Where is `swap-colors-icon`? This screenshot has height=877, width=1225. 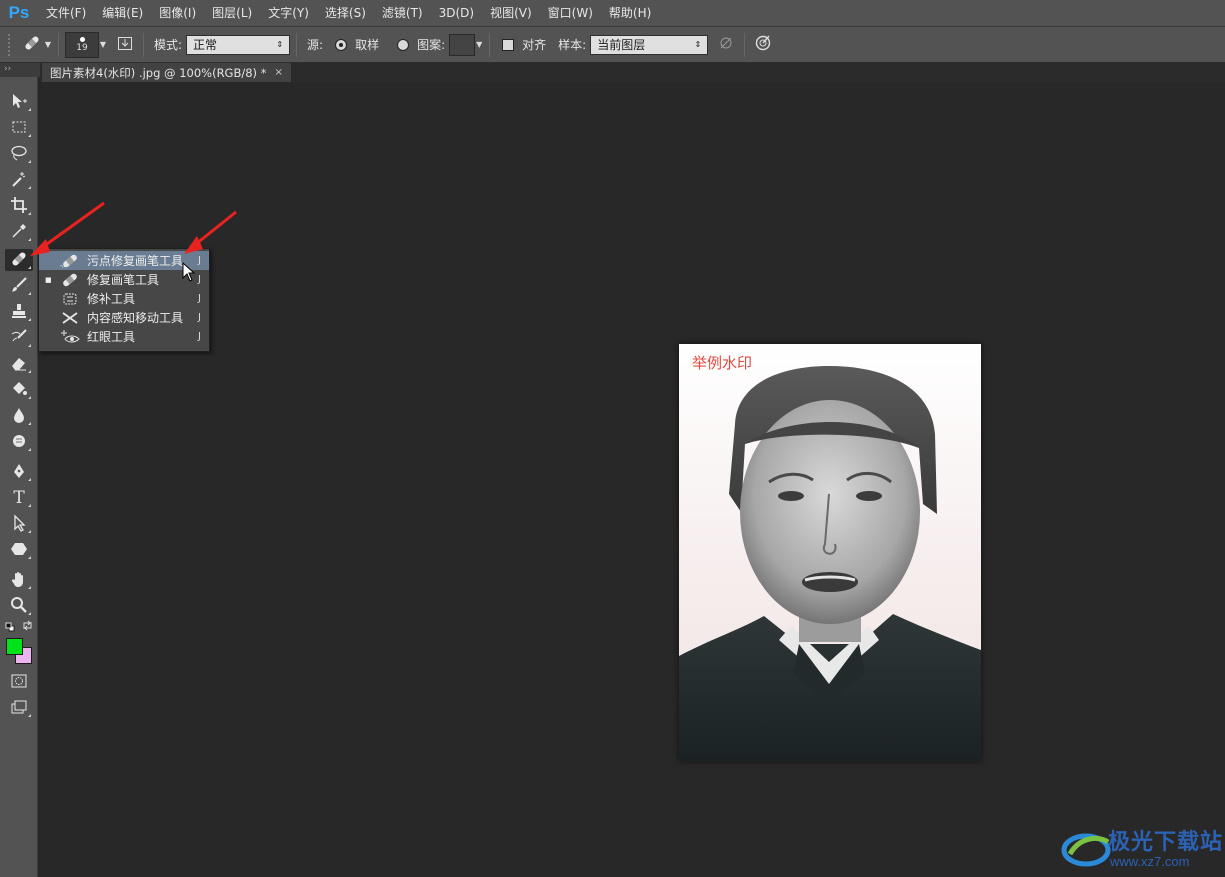
swap-colors-icon is located at coordinates (27, 627).